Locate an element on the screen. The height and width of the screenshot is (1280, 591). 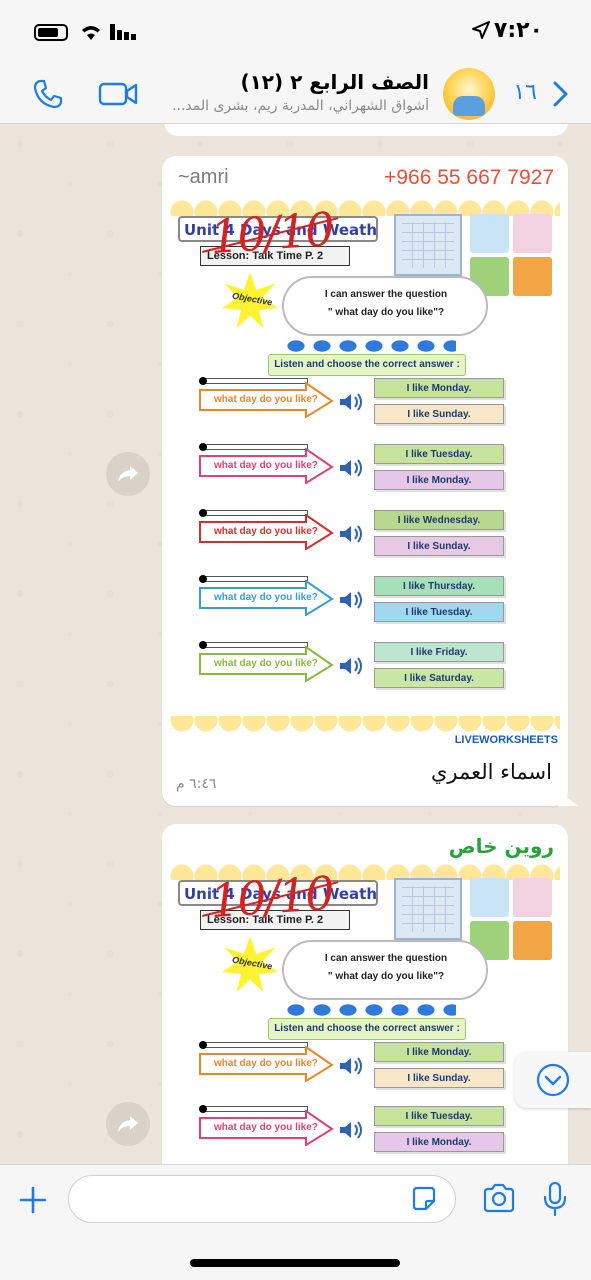
chevron-down-icon is located at coordinates (553, 1080).